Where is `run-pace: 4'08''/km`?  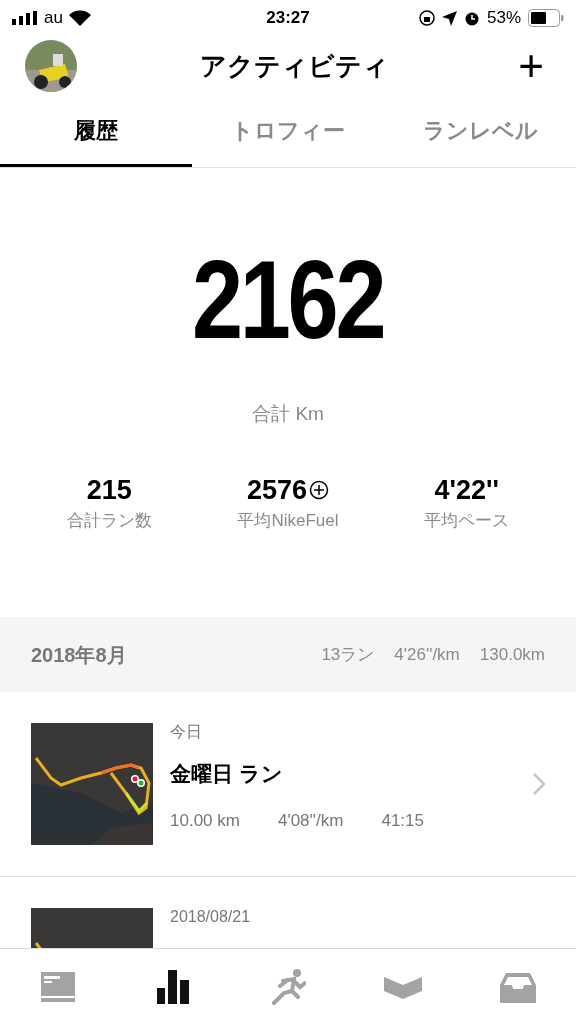
run-pace: 4'08''/km is located at coordinates (310, 820).